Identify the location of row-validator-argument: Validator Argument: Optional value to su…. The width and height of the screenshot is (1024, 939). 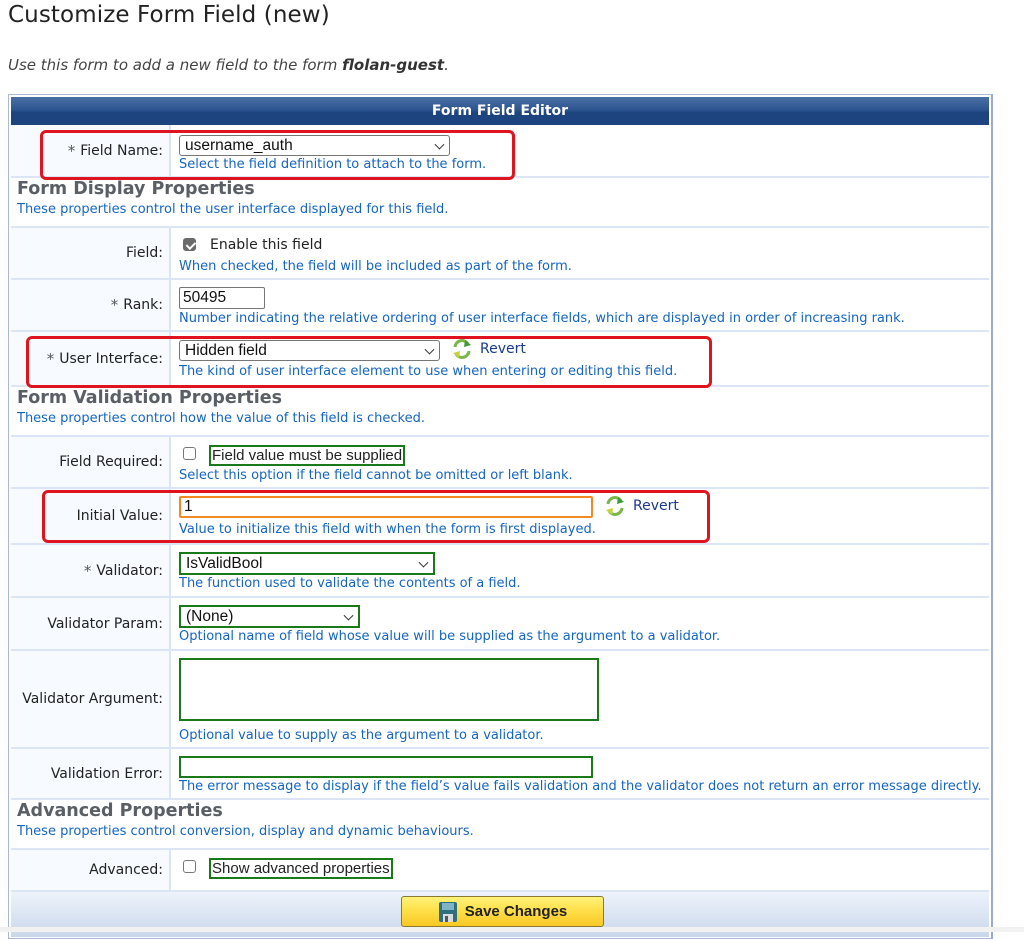
(500, 700).